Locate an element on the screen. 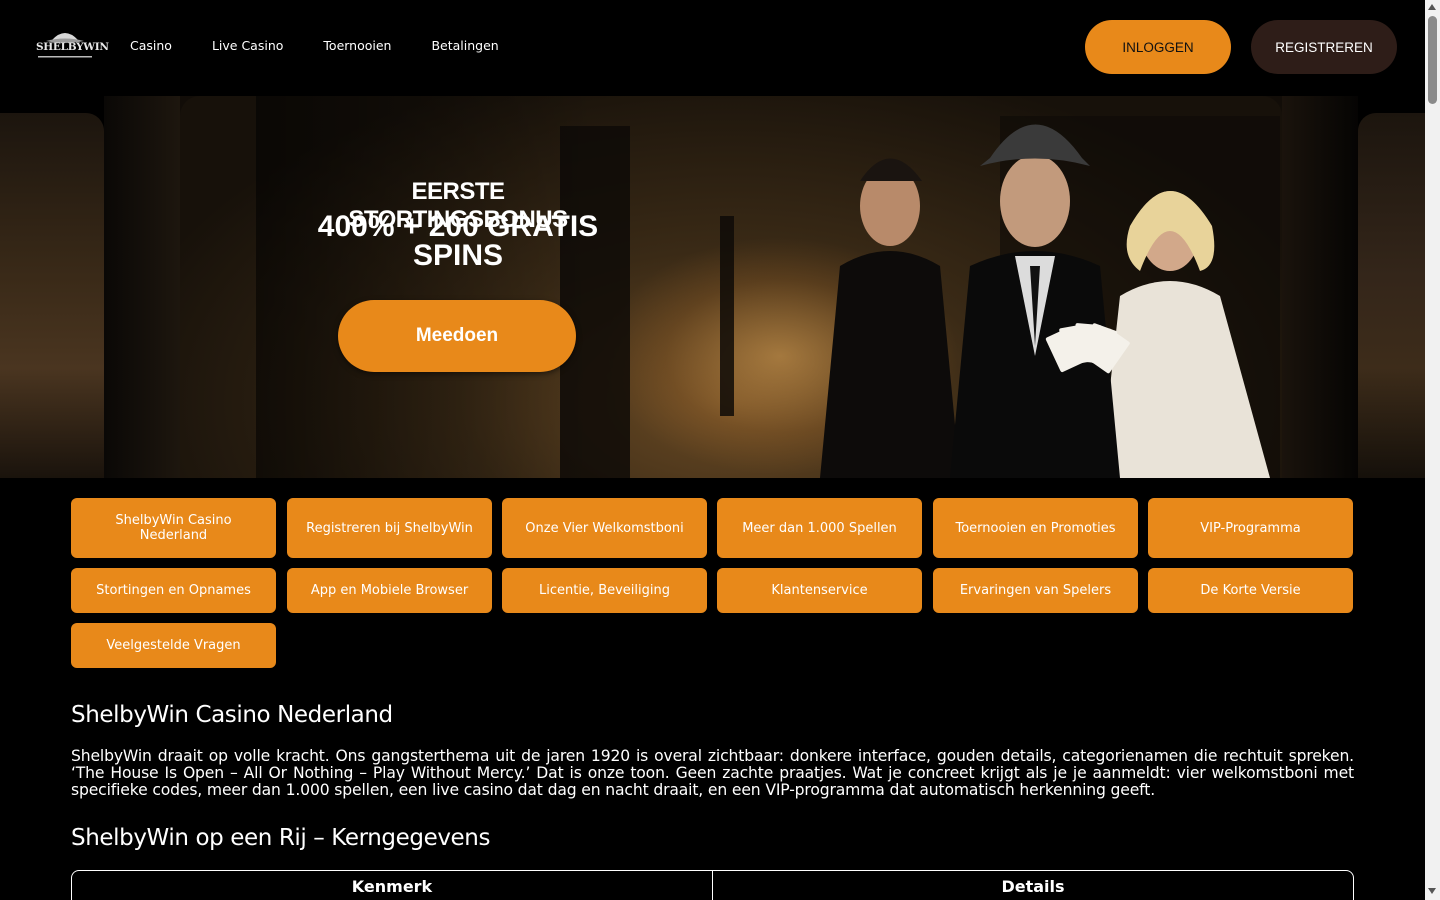 This screenshot has width=1440, height=900. shelbywin-logo: SHELBYWIN is located at coordinates (72, 44).